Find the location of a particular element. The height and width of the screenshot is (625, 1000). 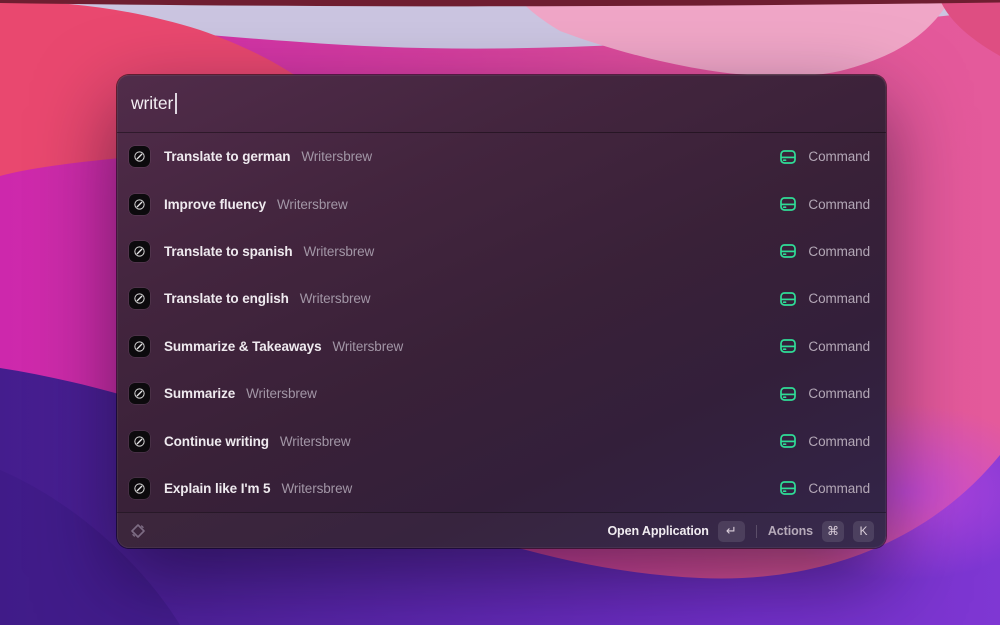

action-bar: Open Application ↵ Actions ⌘ K is located at coordinates (501, 530).